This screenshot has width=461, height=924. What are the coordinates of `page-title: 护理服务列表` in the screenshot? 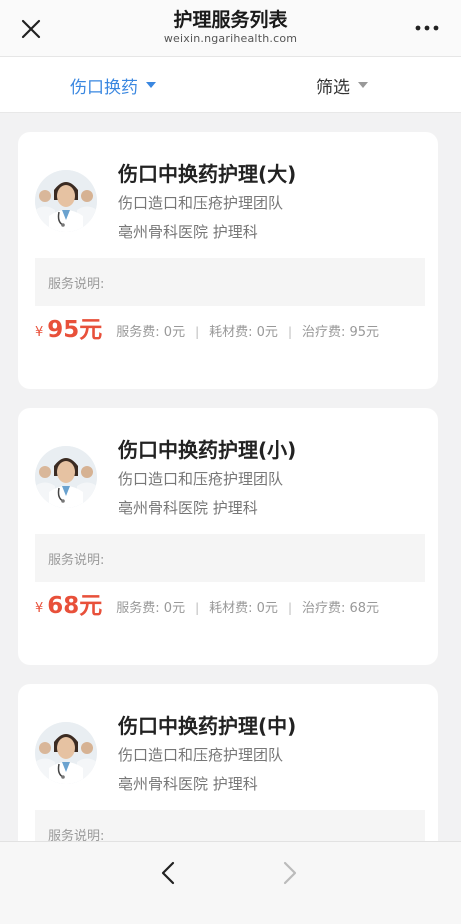 It's located at (230, 20).